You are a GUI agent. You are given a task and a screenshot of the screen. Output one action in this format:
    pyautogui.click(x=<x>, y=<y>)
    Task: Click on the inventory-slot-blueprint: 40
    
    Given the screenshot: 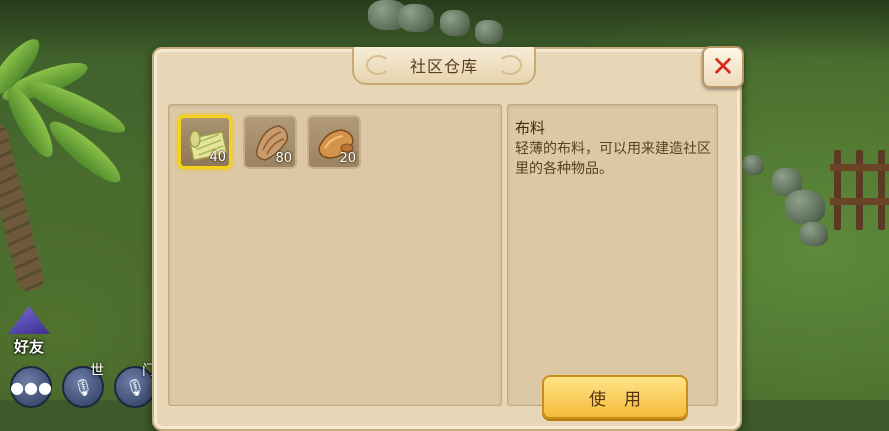 What is the action you would take?
    pyautogui.click(x=205, y=142)
    